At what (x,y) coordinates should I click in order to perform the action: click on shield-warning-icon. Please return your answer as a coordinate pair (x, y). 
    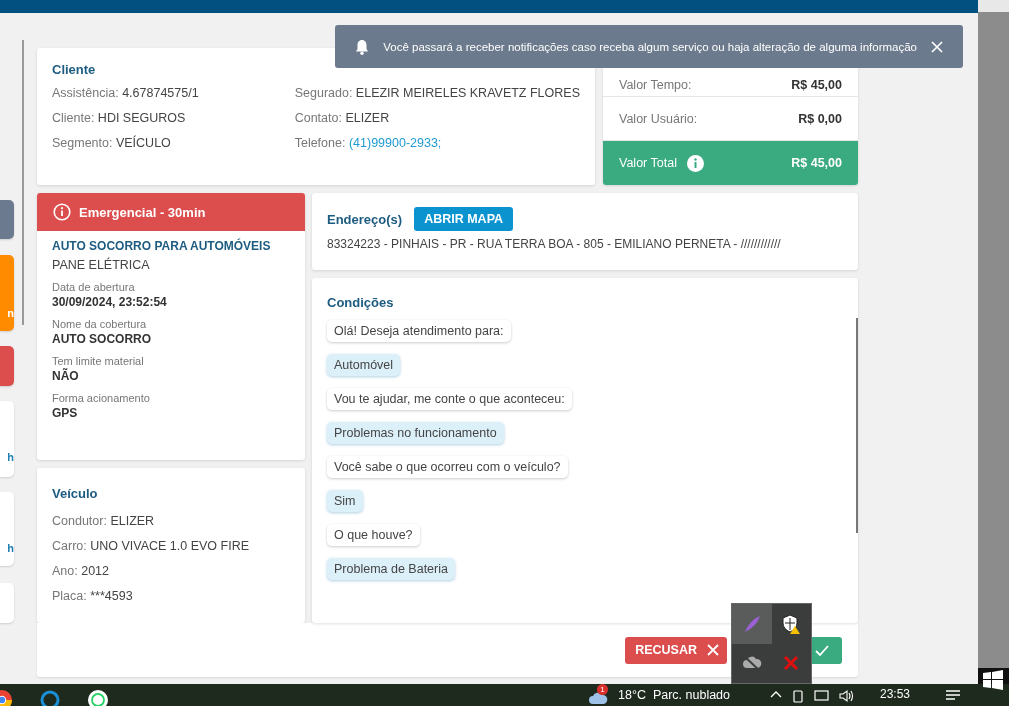
    Looking at the image, I should click on (791, 623).